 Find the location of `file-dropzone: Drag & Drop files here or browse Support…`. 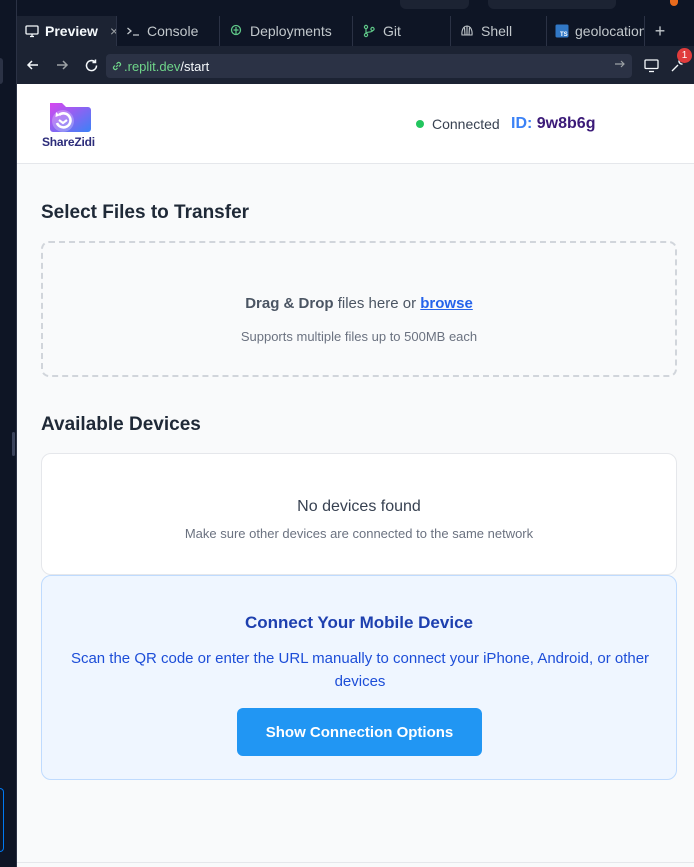

file-dropzone: Drag & Drop files here or browse Support… is located at coordinates (359, 309).